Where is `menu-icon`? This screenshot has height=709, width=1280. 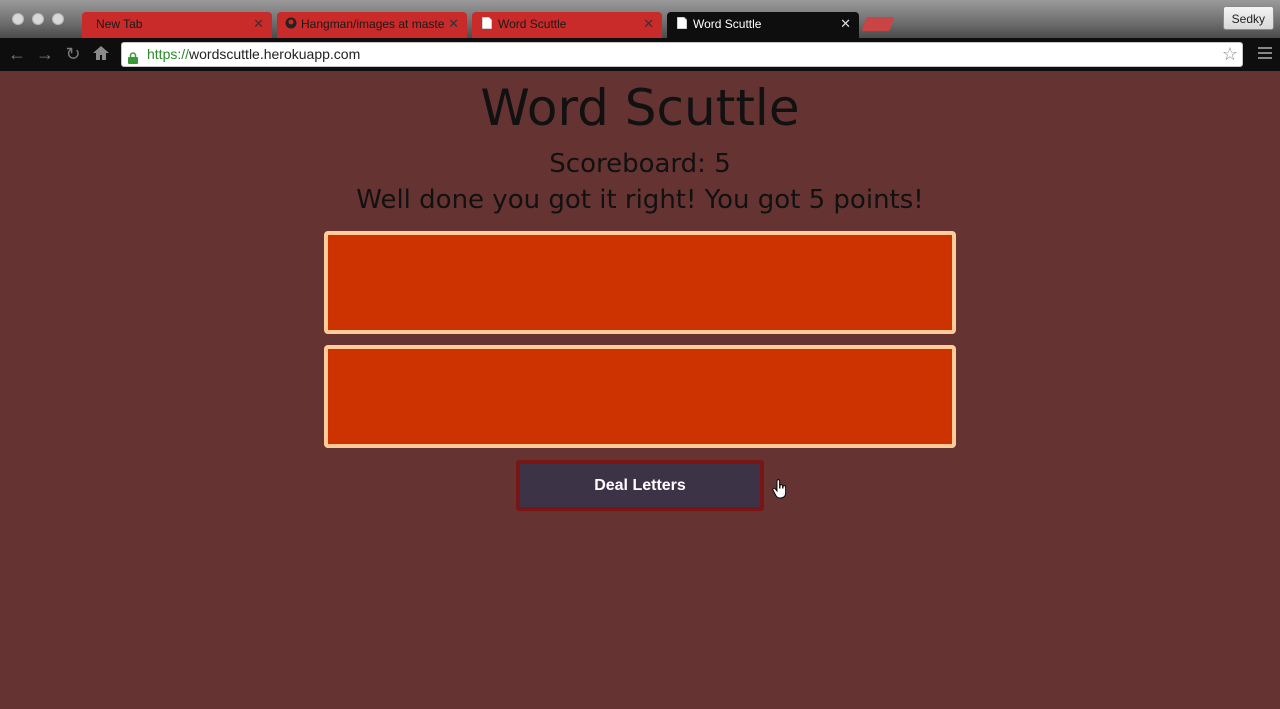
menu-icon is located at coordinates (1265, 54).